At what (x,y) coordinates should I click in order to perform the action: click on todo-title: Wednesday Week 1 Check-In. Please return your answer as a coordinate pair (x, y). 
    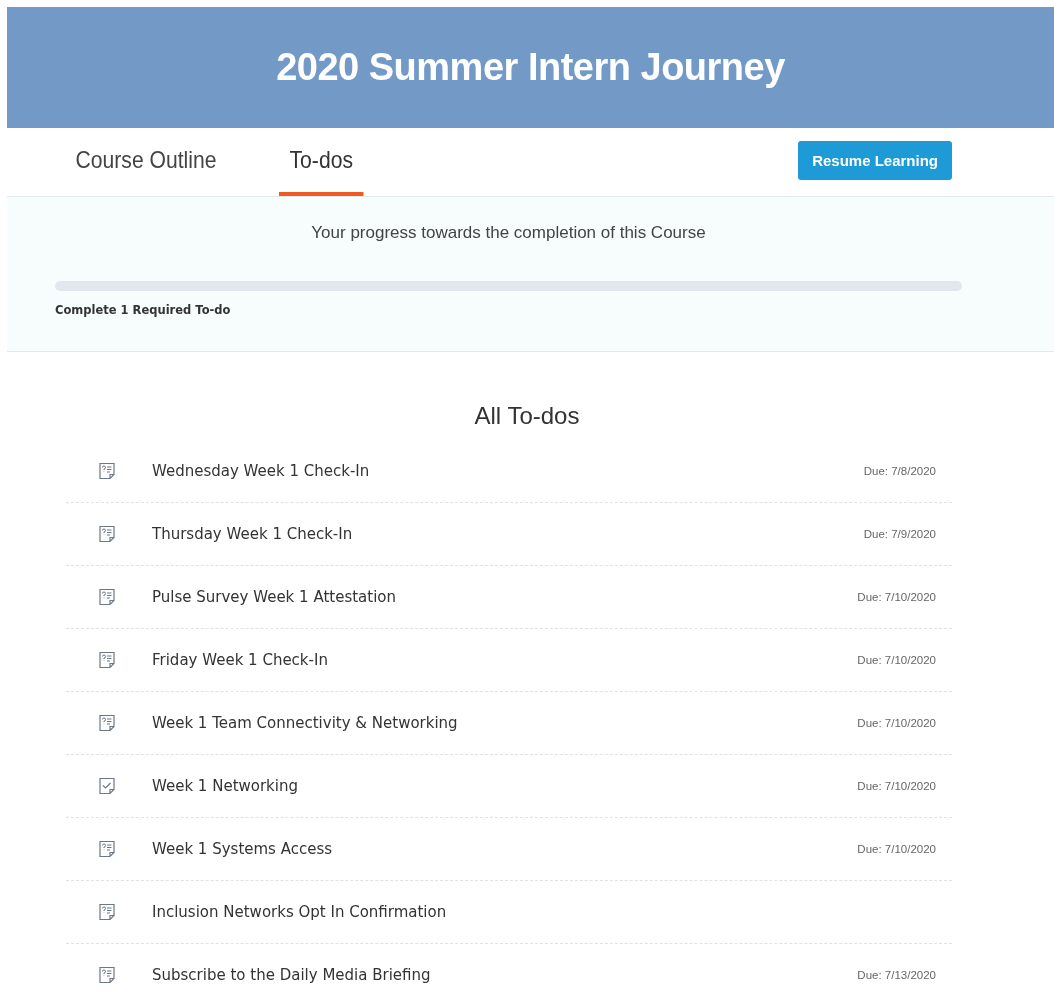
    Looking at the image, I should click on (508, 471).